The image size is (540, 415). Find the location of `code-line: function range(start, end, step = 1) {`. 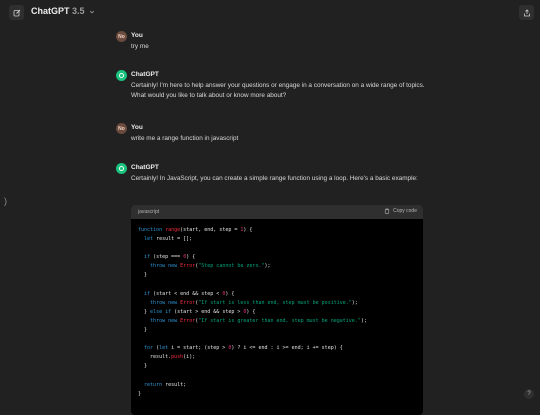

code-line: function range(start, end, step = 1) { is located at coordinates (195, 230).